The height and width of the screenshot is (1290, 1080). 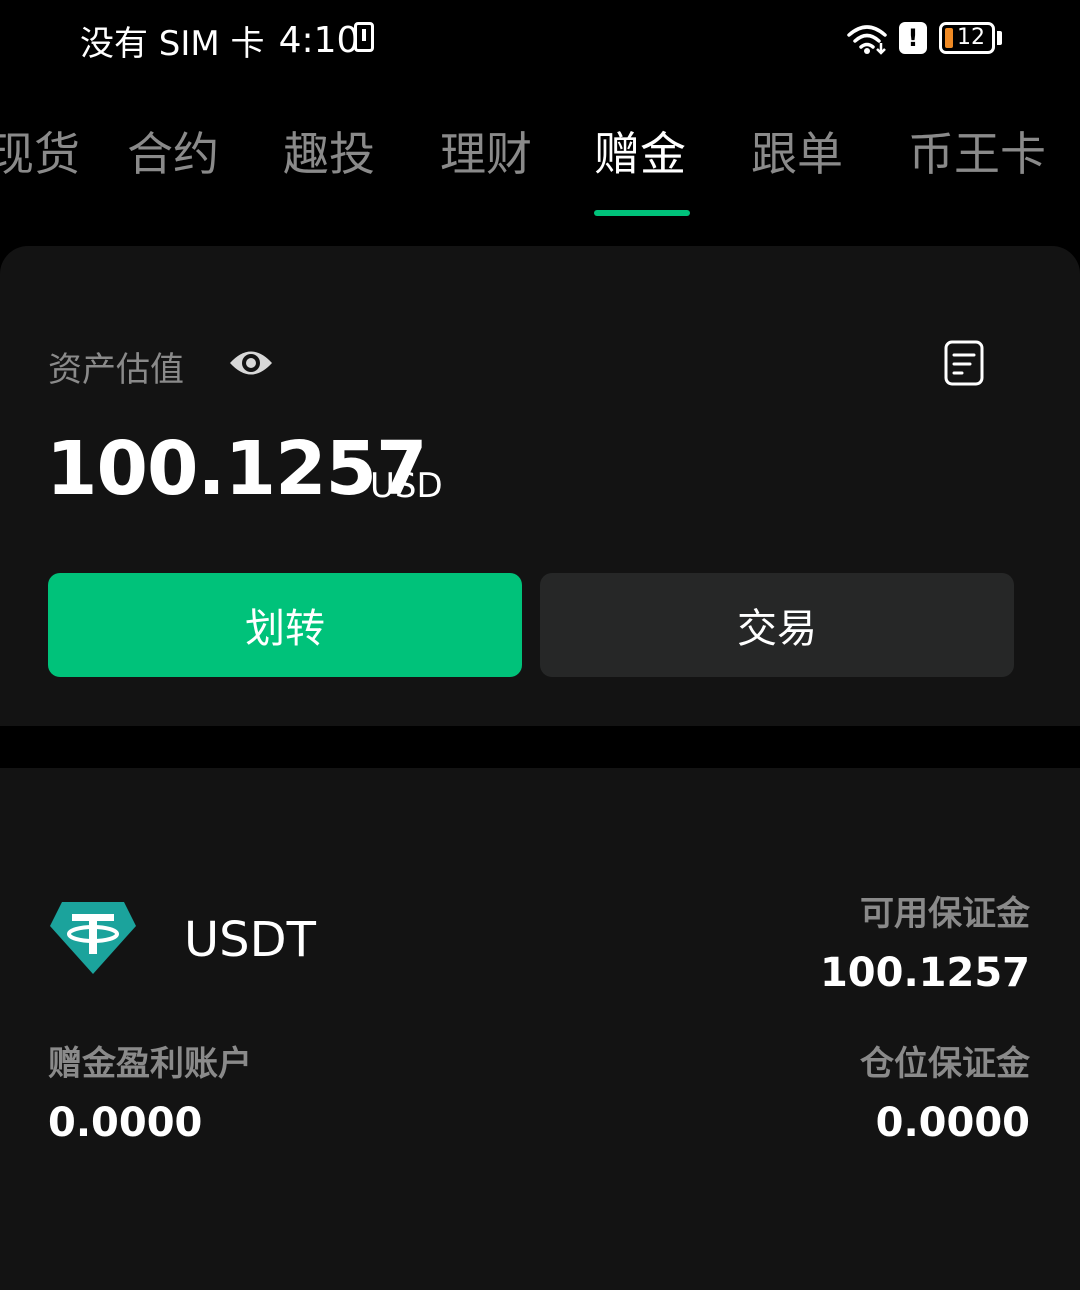 What do you see at coordinates (150, 1064) in the screenshot?
I see `bonus-profit-account-label: 赠金盈利账户` at bounding box center [150, 1064].